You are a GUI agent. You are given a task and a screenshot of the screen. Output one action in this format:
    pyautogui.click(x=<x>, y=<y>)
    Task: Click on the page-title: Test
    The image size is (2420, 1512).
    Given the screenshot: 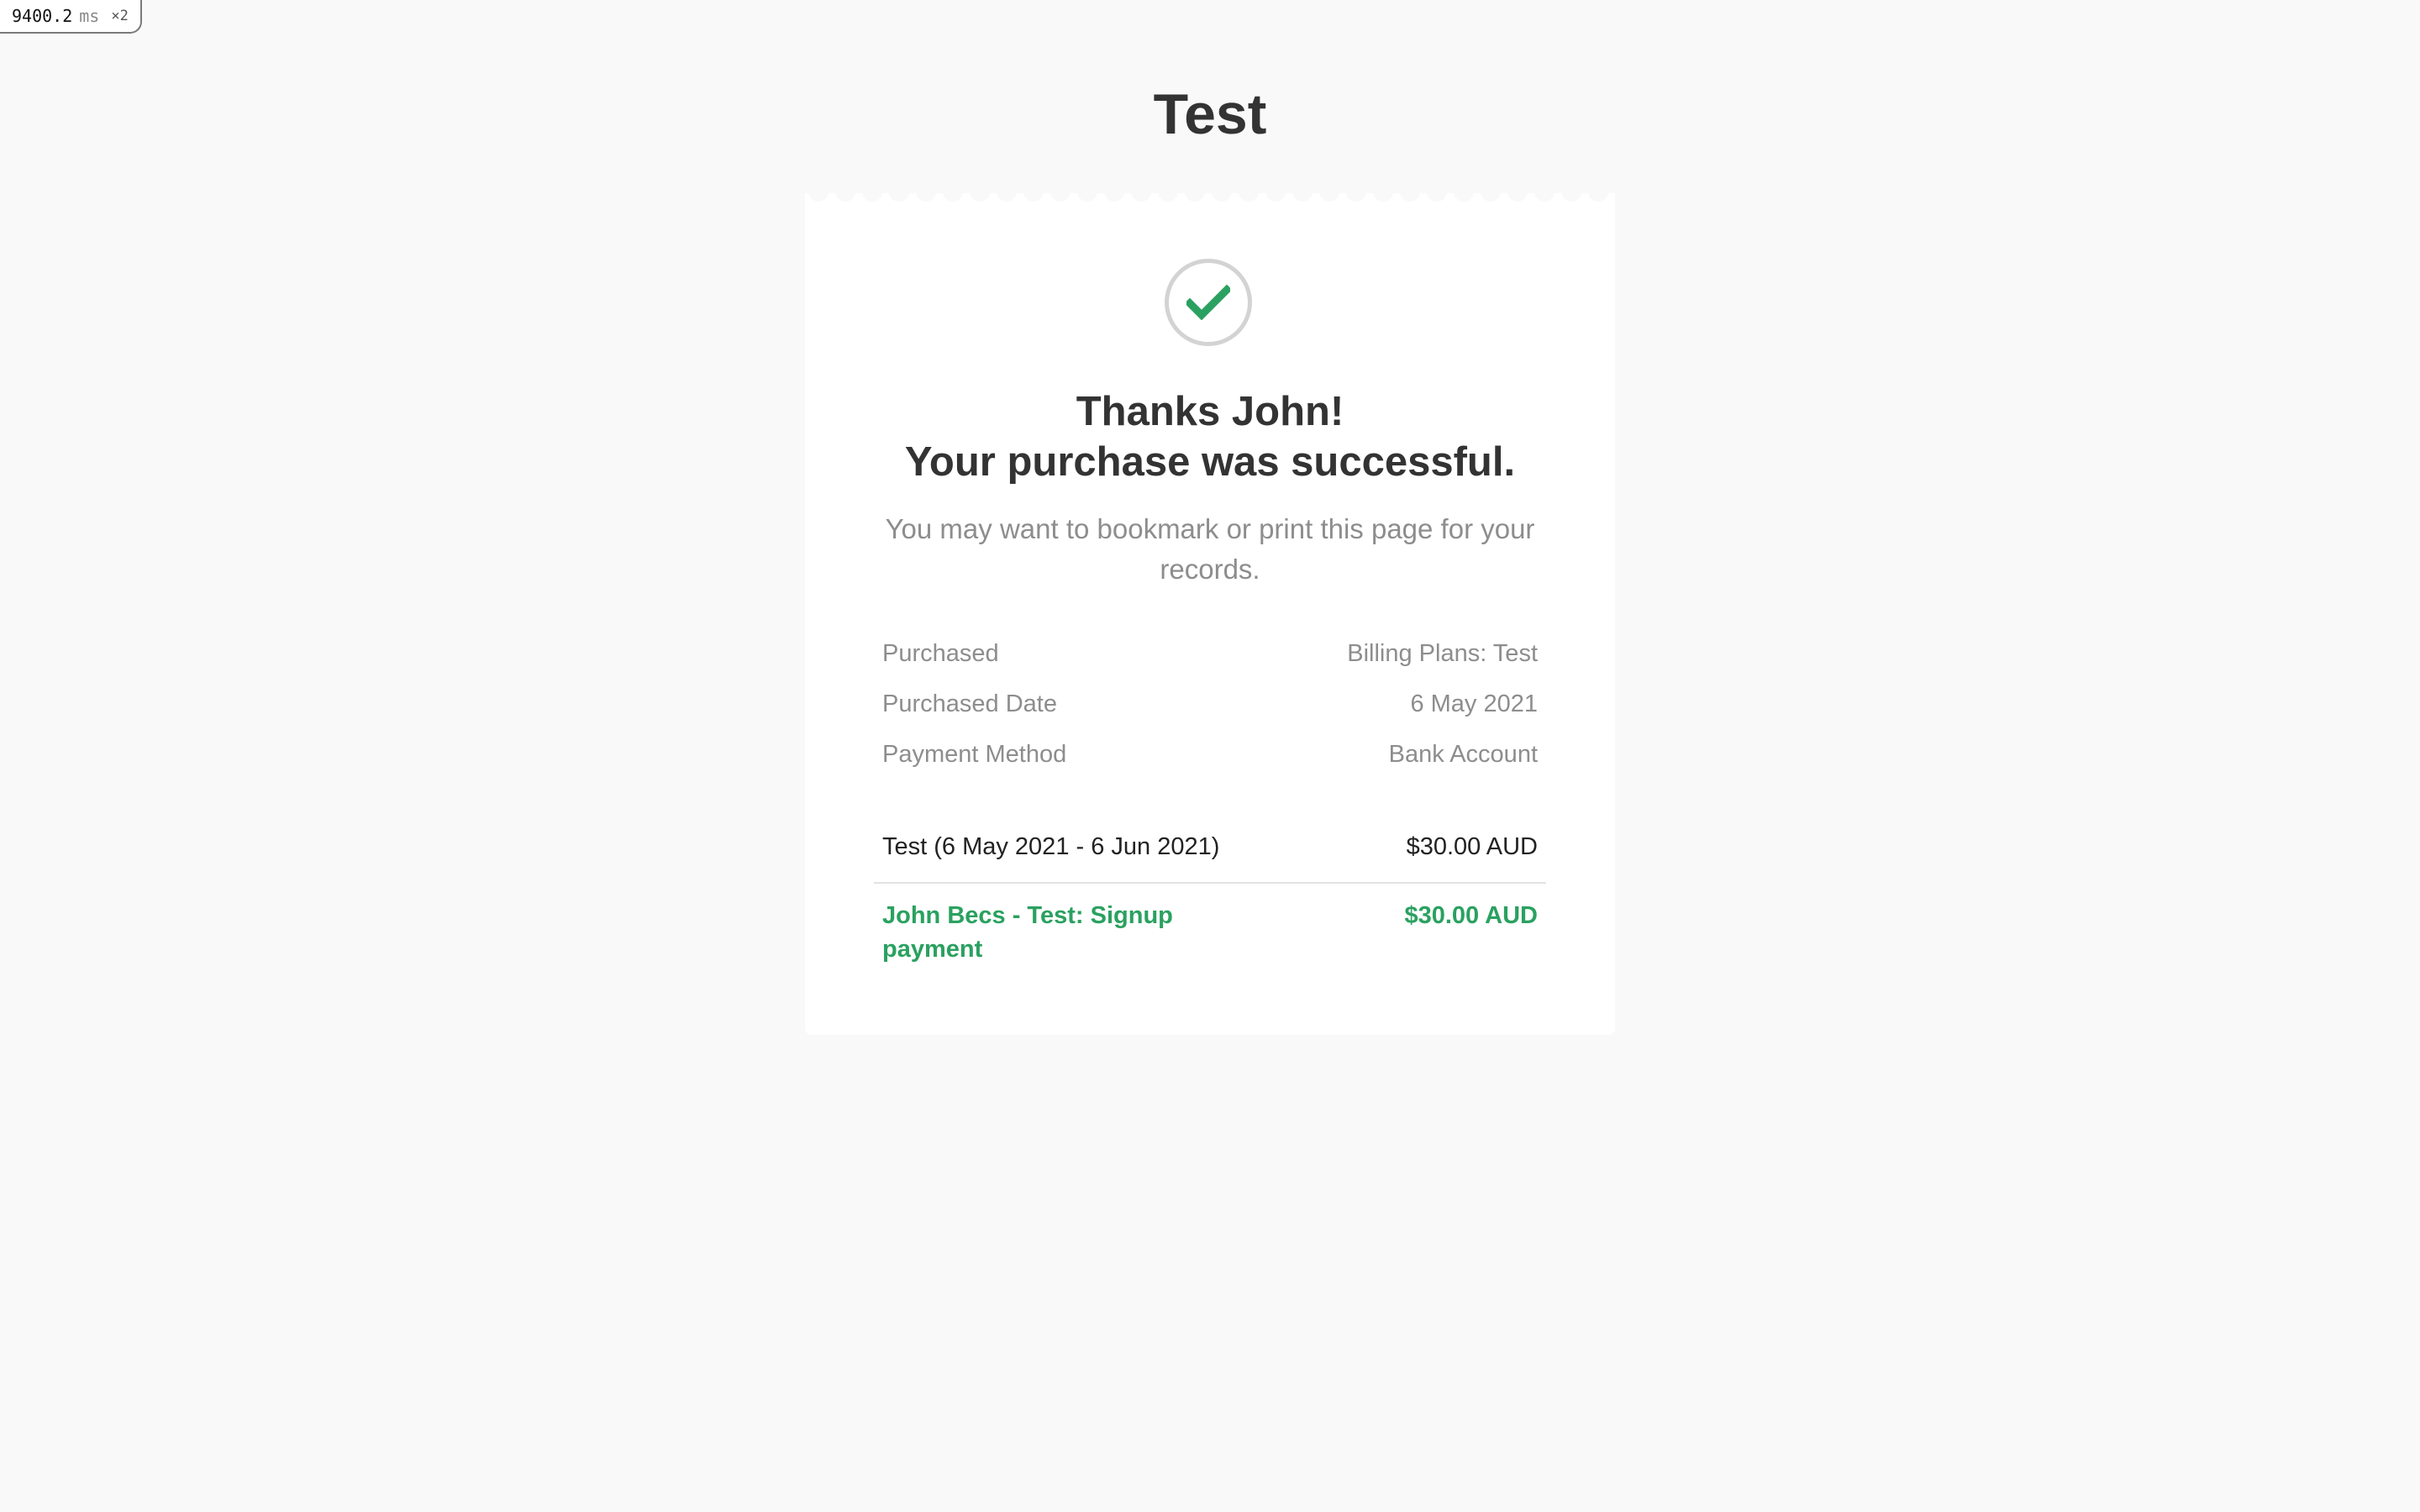 What is the action you would take?
    pyautogui.click(x=1210, y=114)
    